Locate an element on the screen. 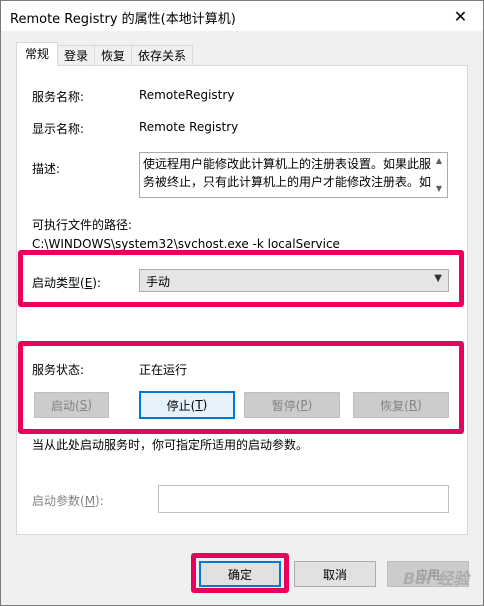  ok-button-highlight is located at coordinates (240, 573).